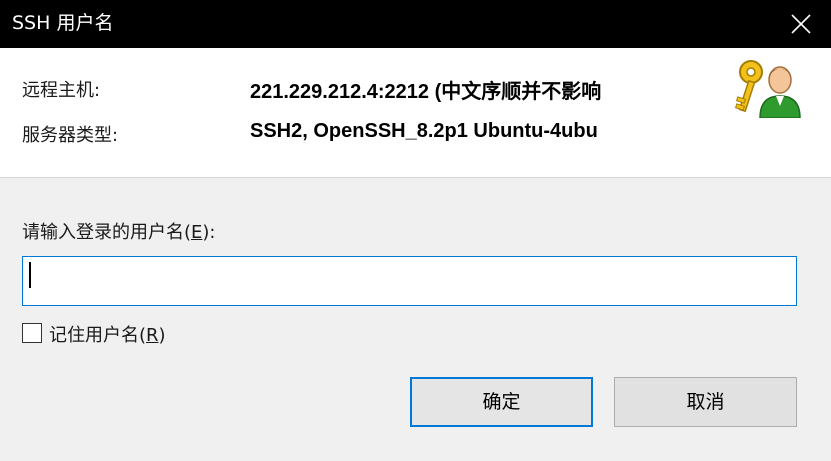 The width and height of the screenshot is (831, 461). Describe the element at coordinates (767, 89) in the screenshot. I see `user-key-icon` at that location.